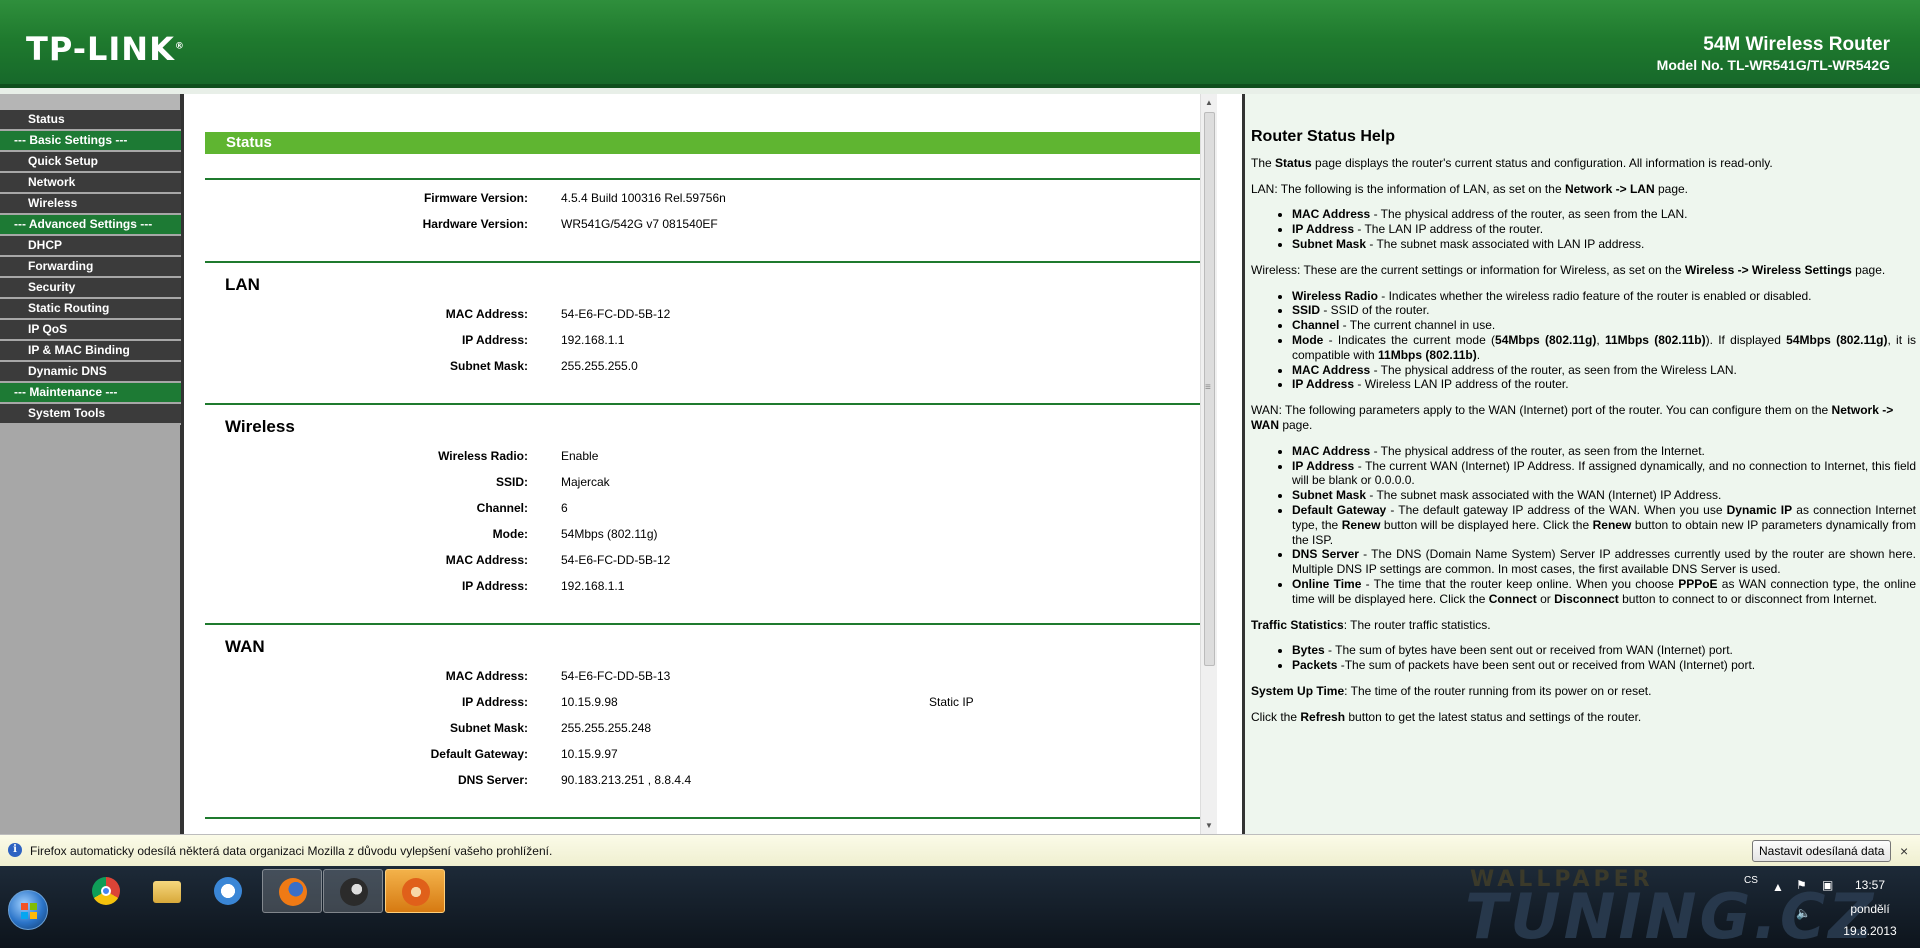 The image size is (1920, 948). I want to click on menu-section-basic-settings: --- Basic Settings ---, so click(90, 141).